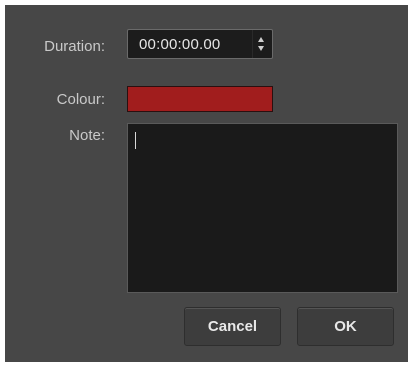 Image resolution: width=414 pixels, height=366 pixels. Describe the element at coordinates (232, 326) in the screenshot. I see `cancel-button: Cancel` at that location.